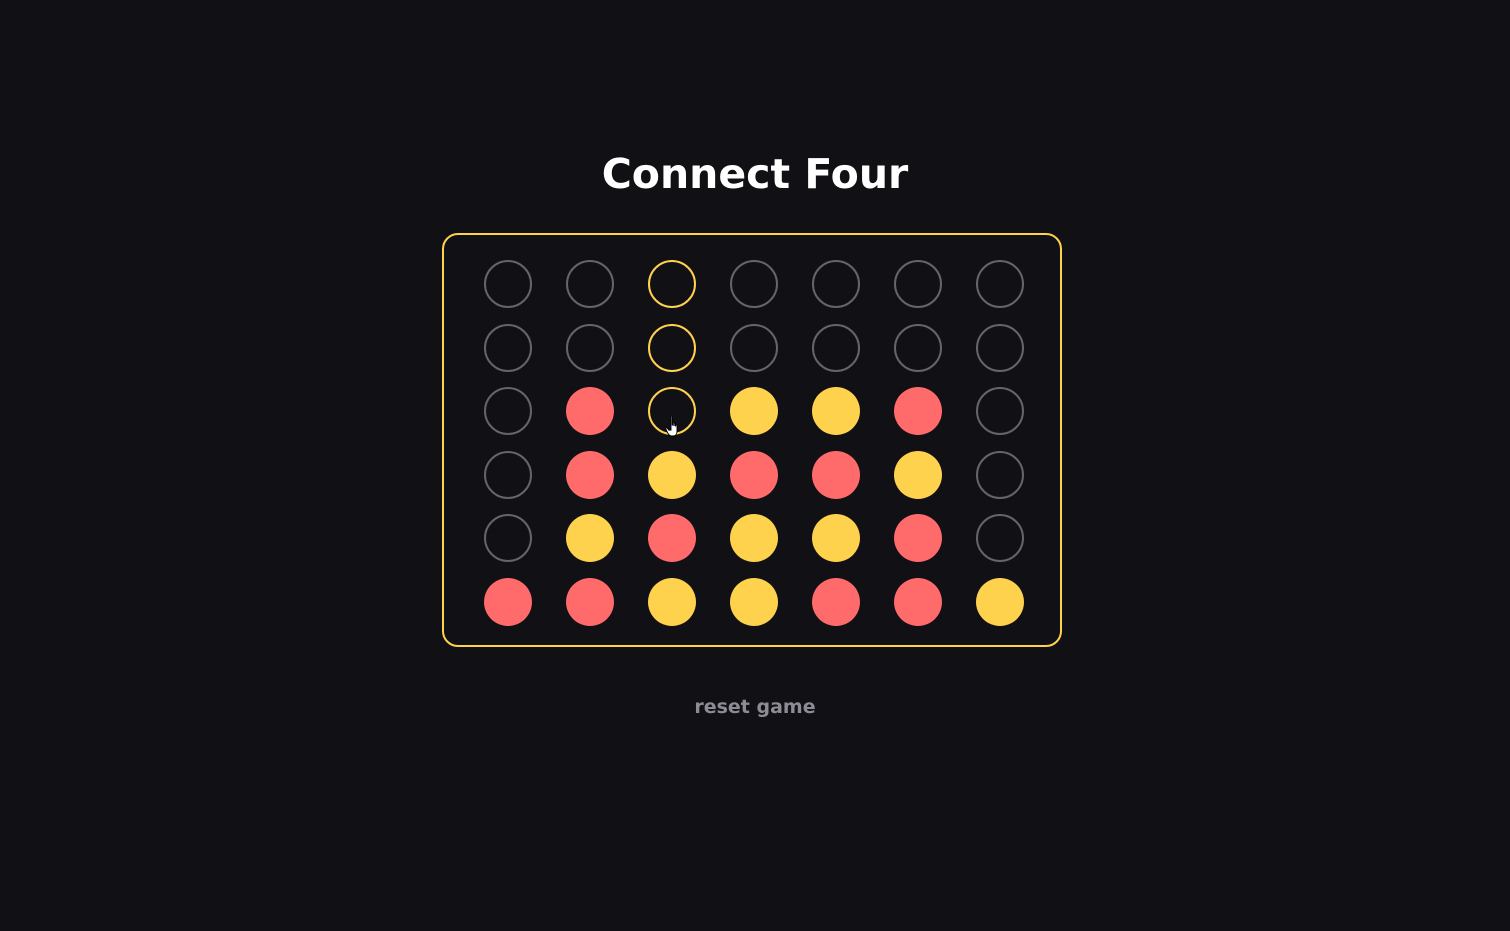  I want to click on board-grid, so click(754, 443).